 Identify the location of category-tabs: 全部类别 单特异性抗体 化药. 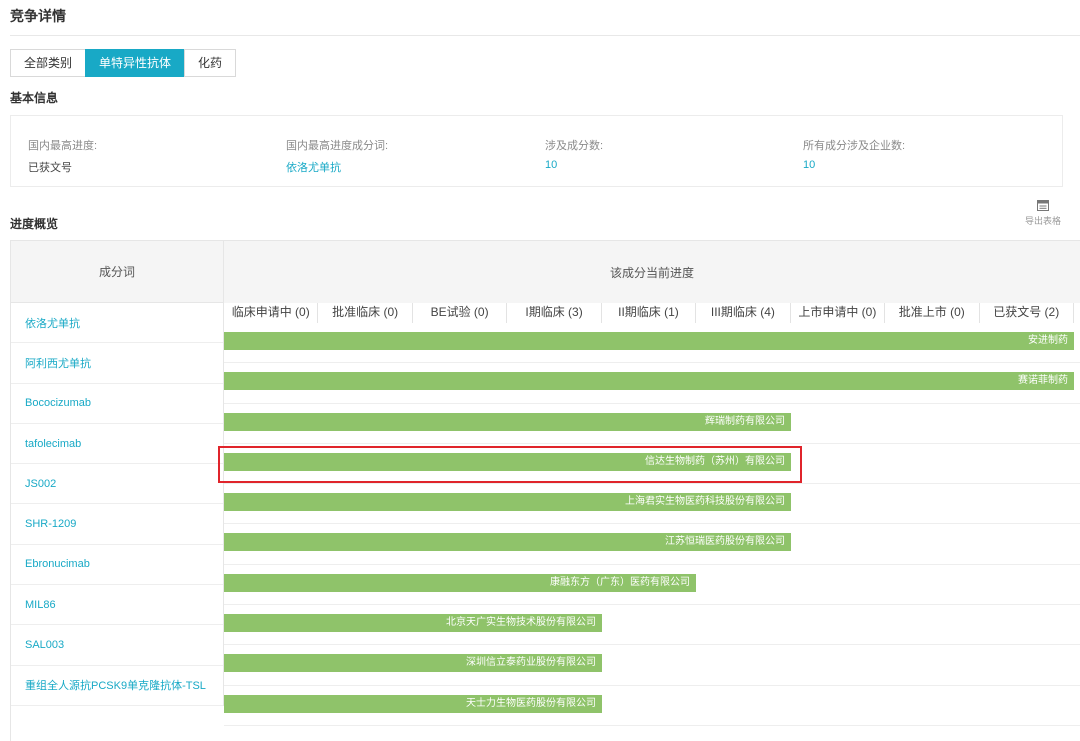
(123, 63).